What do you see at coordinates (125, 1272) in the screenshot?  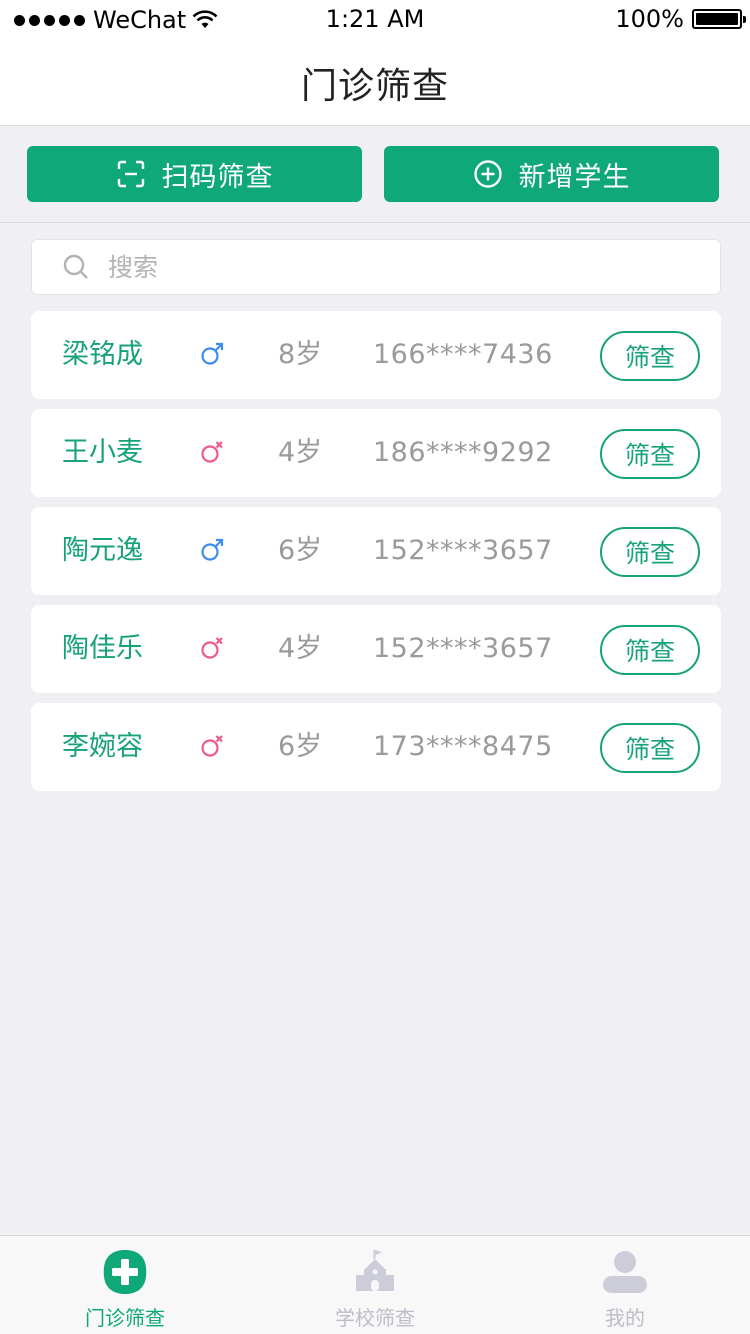 I see `medical-cross-icon` at bounding box center [125, 1272].